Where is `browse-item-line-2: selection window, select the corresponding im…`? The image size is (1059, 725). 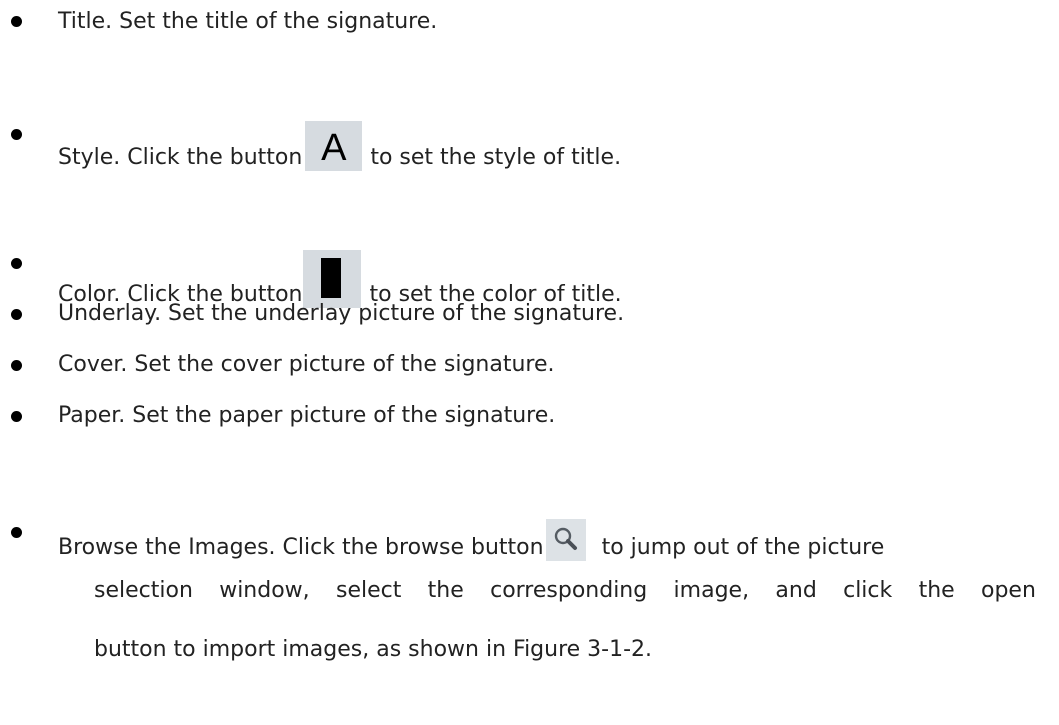
browse-item-line-2: selection window, select the corresponding im… is located at coordinates (565, 591).